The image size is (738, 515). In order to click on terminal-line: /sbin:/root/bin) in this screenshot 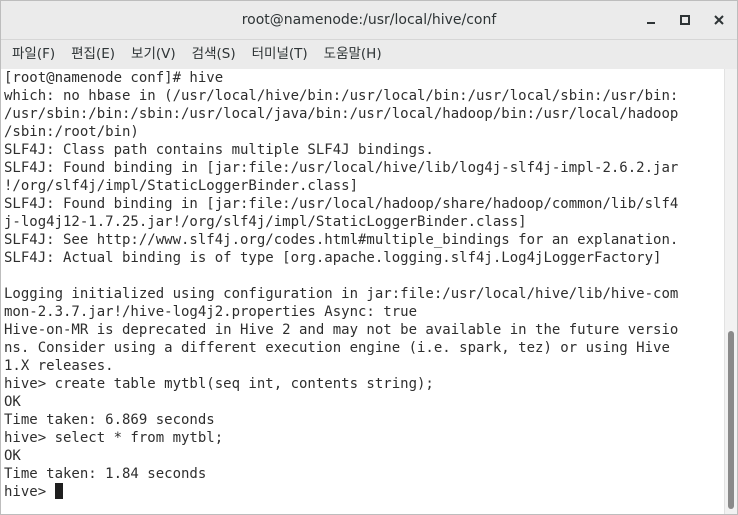, I will do `click(71, 132)`.